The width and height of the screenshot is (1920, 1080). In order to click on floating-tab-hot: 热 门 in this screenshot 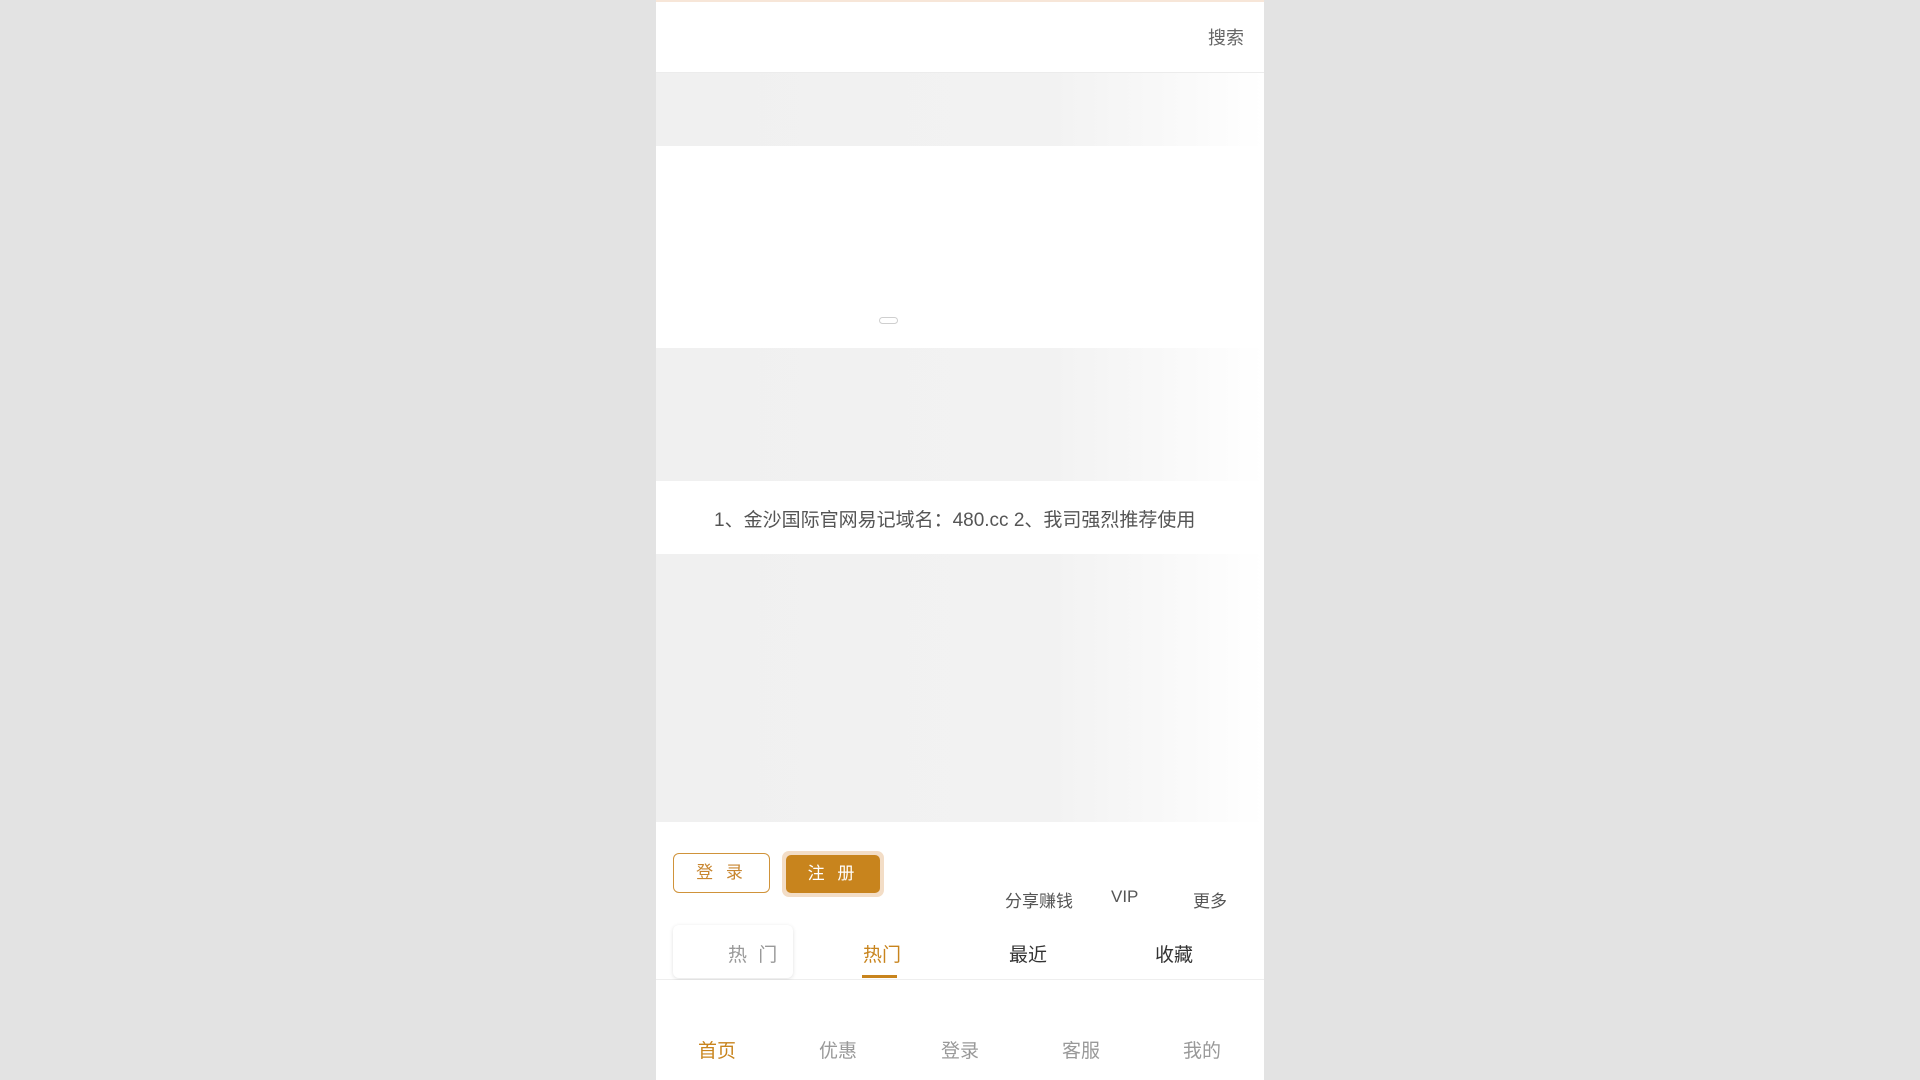, I will do `click(733, 951)`.